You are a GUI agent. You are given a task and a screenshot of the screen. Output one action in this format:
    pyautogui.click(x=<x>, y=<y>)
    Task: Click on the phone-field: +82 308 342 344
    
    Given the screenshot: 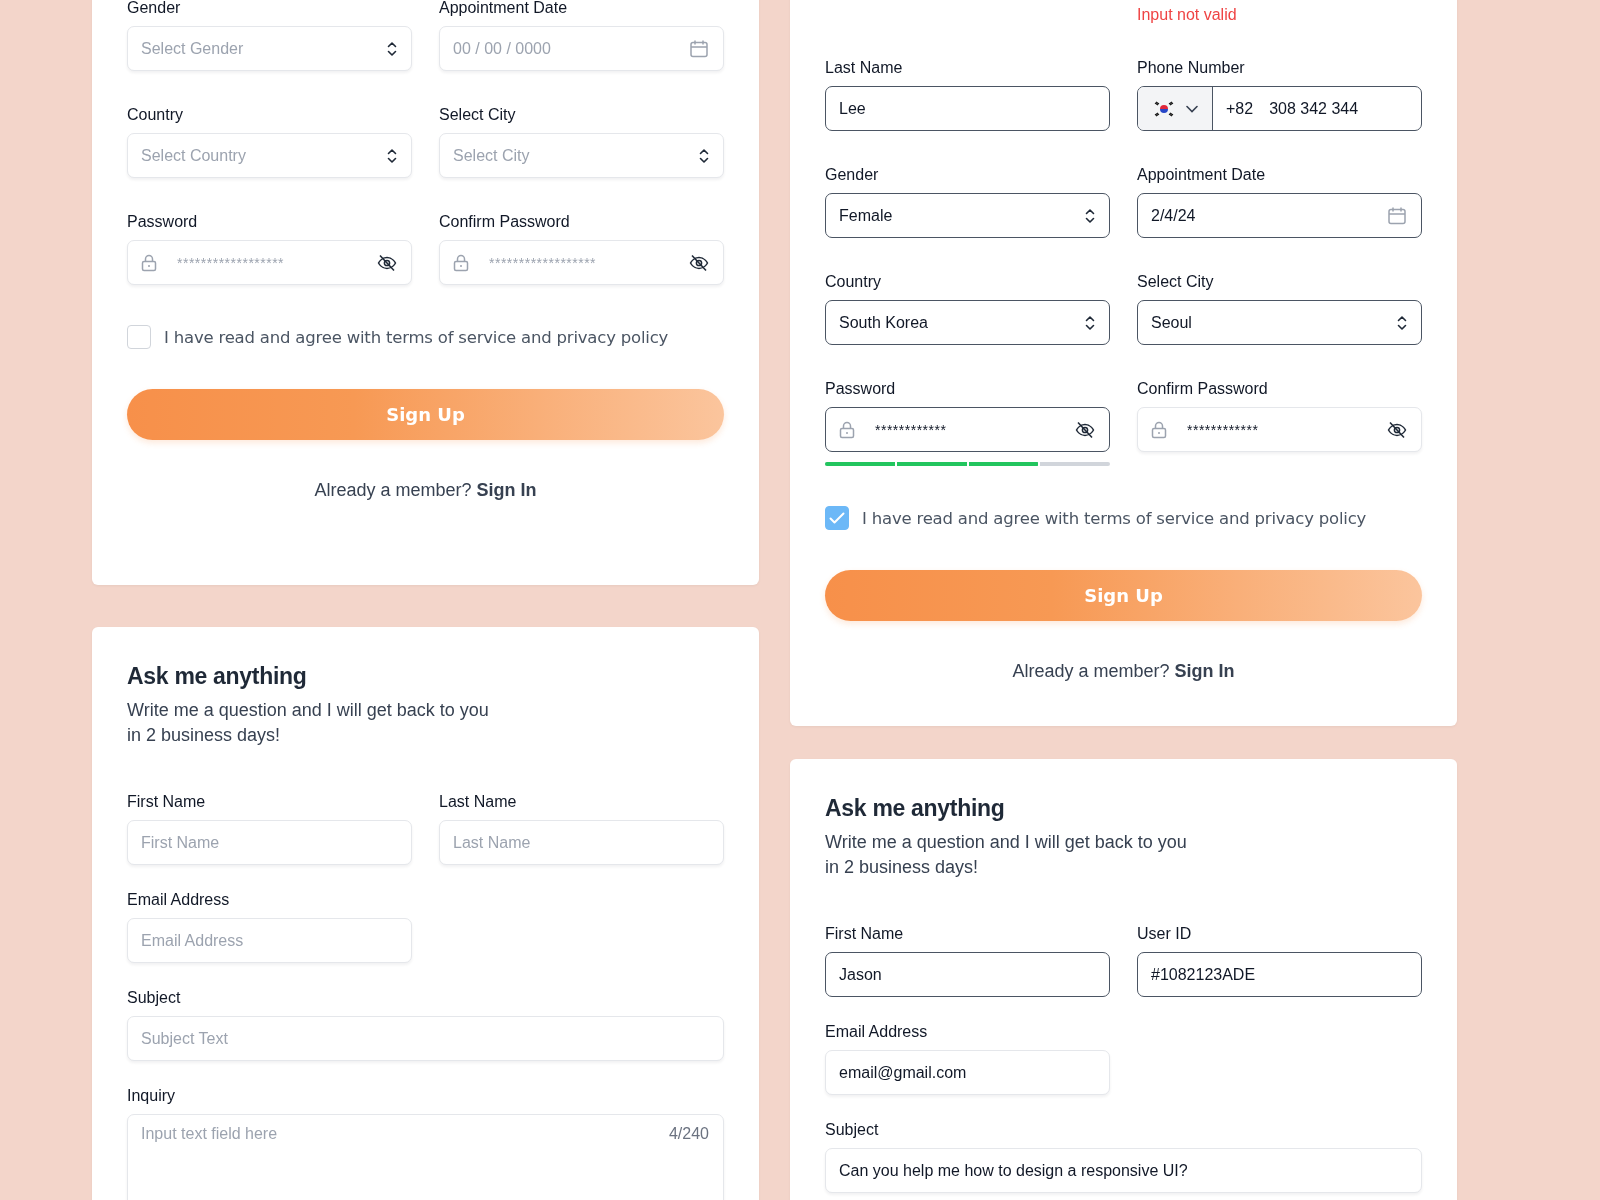 What is the action you would take?
    pyautogui.click(x=1279, y=108)
    